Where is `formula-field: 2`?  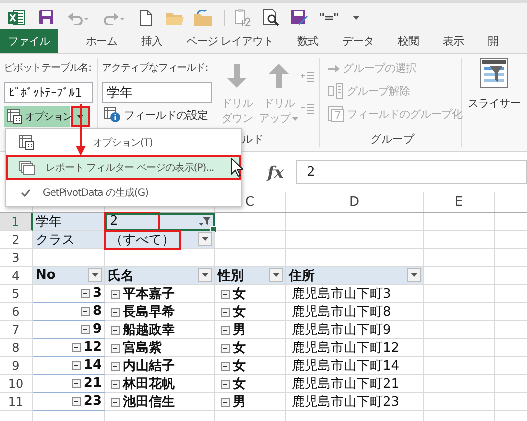
formula-field: 2 is located at coordinates (411, 172).